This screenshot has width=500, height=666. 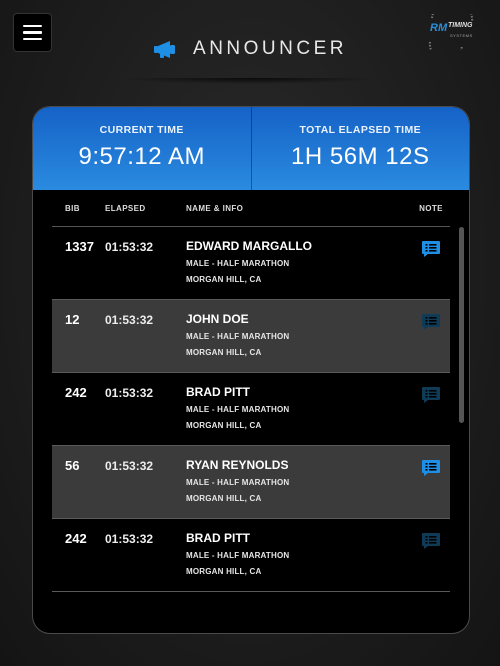 What do you see at coordinates (72, 465) in the screenshot?
I see `bib-number: 56` at bounding box center [72, 465].